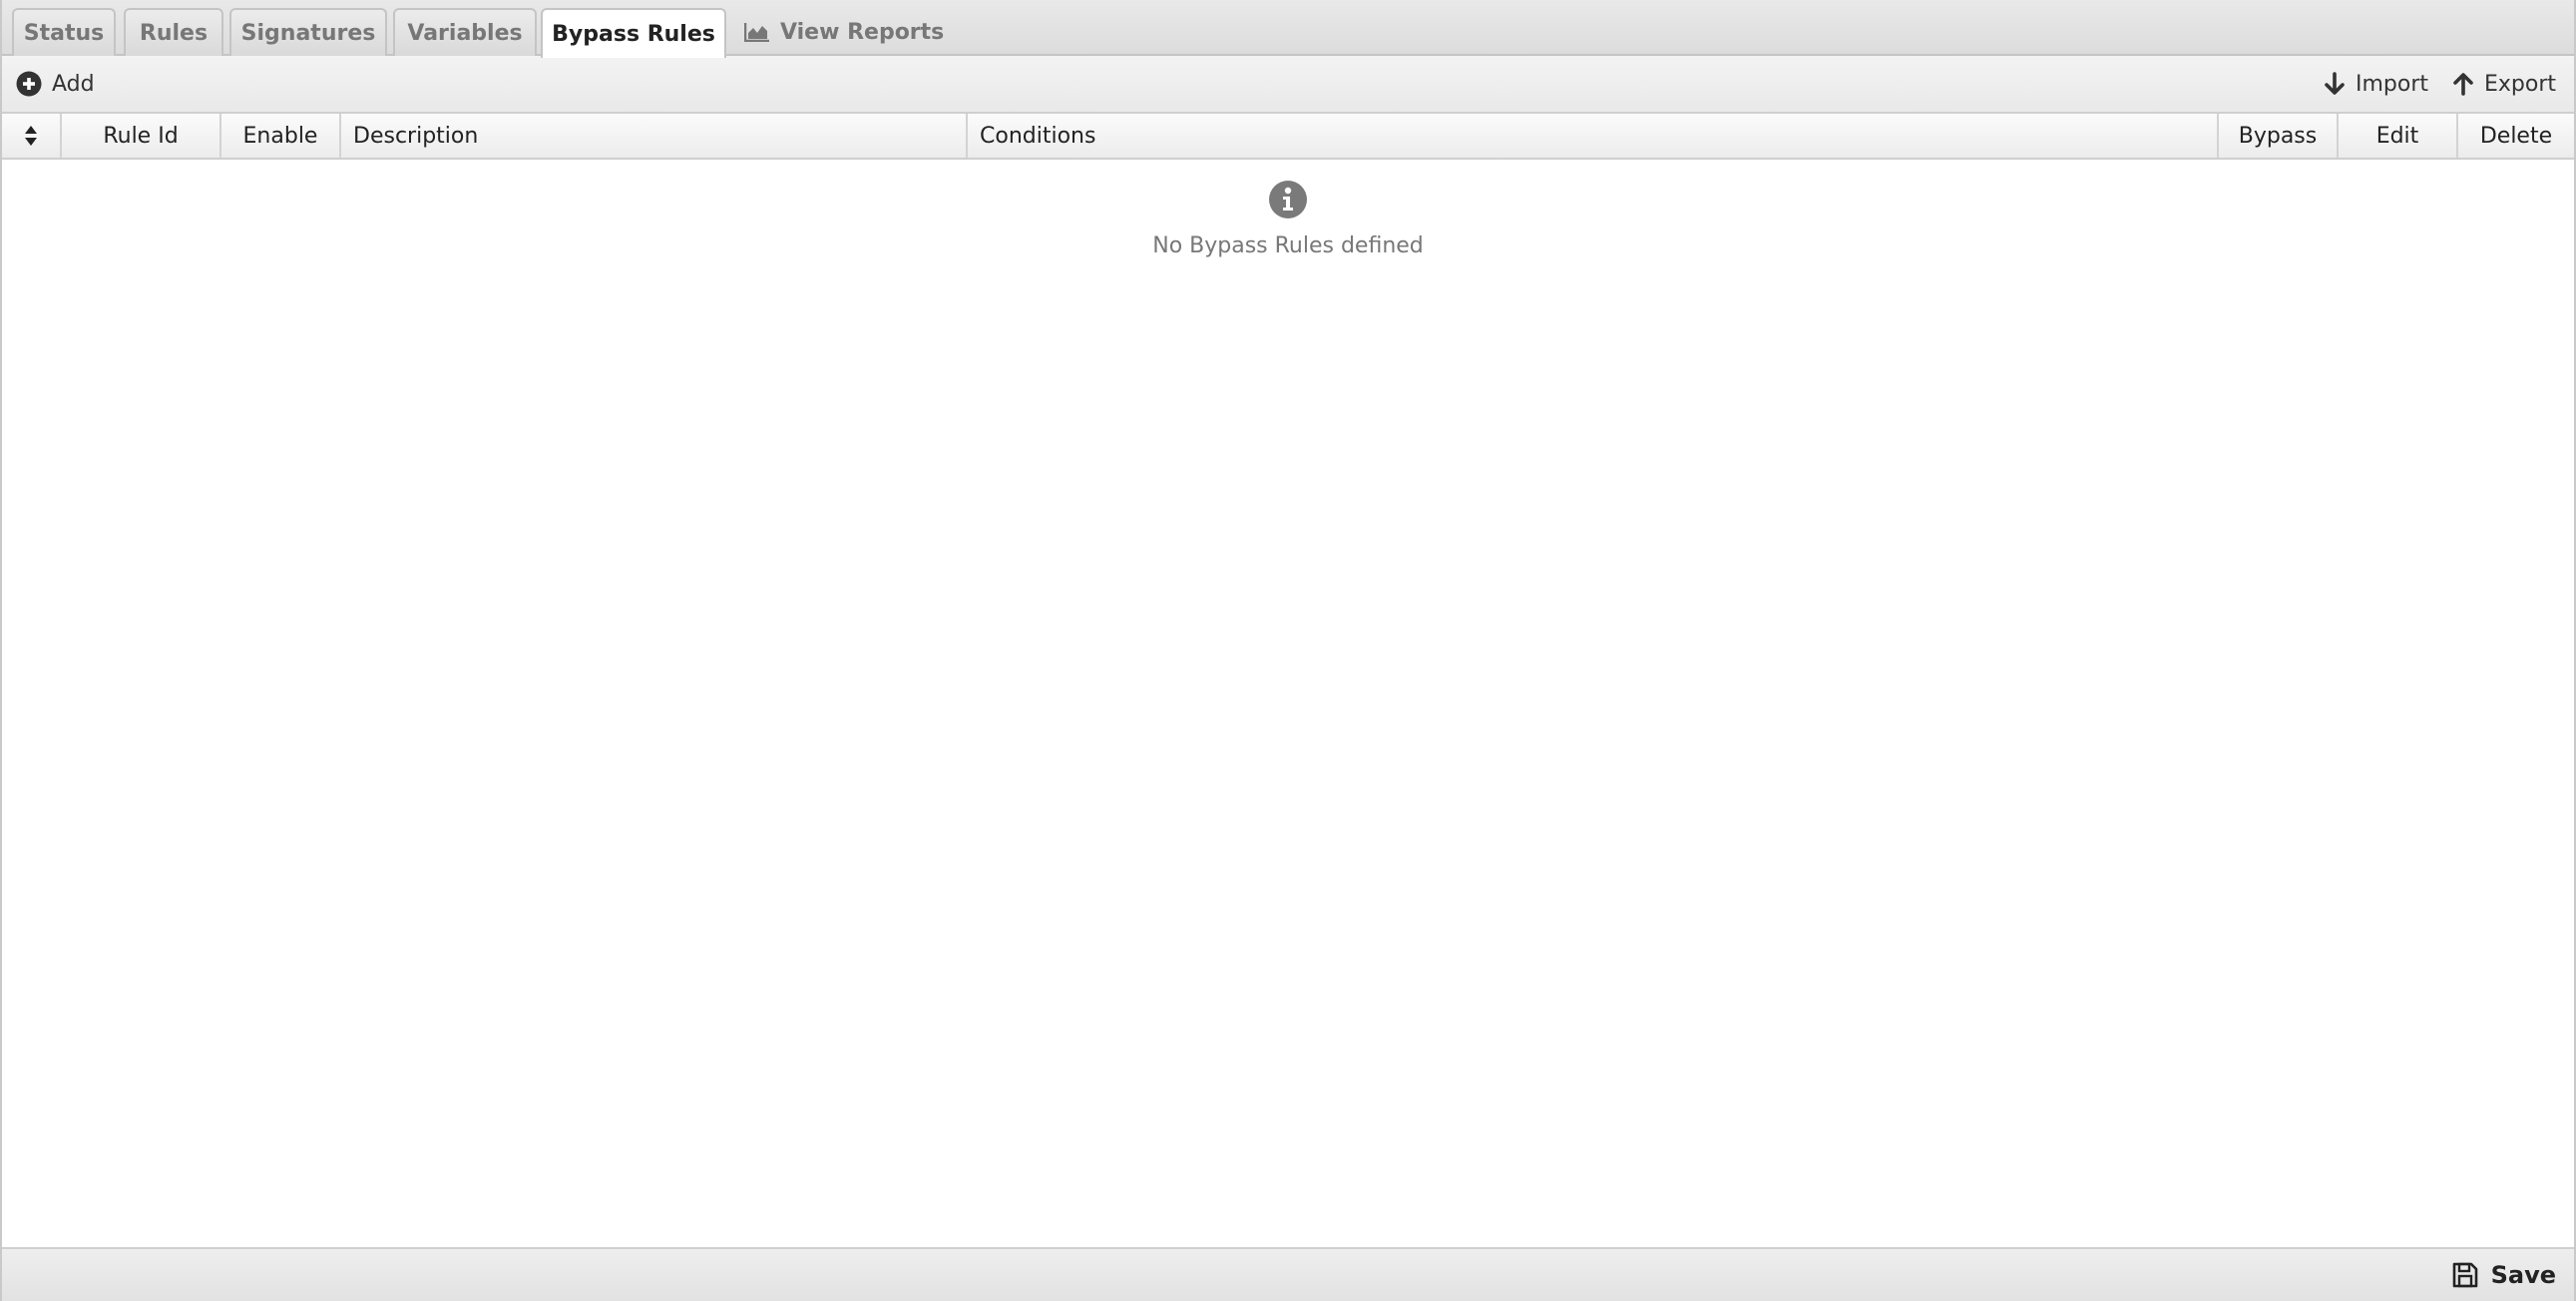  I want to click on column-header-enable-label: Enable, so click(280, 136).